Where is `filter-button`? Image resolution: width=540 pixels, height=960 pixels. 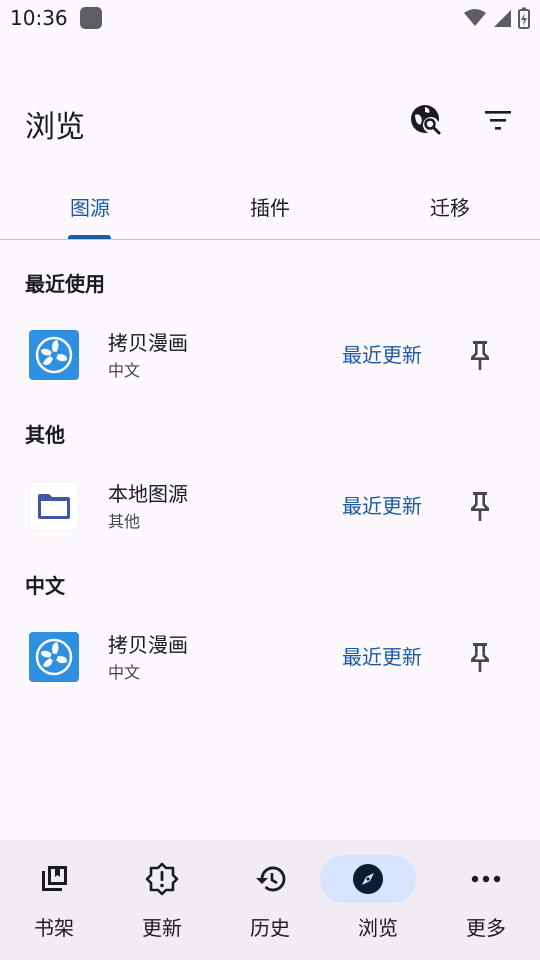
filter-button is located at coordinates (498, 120).